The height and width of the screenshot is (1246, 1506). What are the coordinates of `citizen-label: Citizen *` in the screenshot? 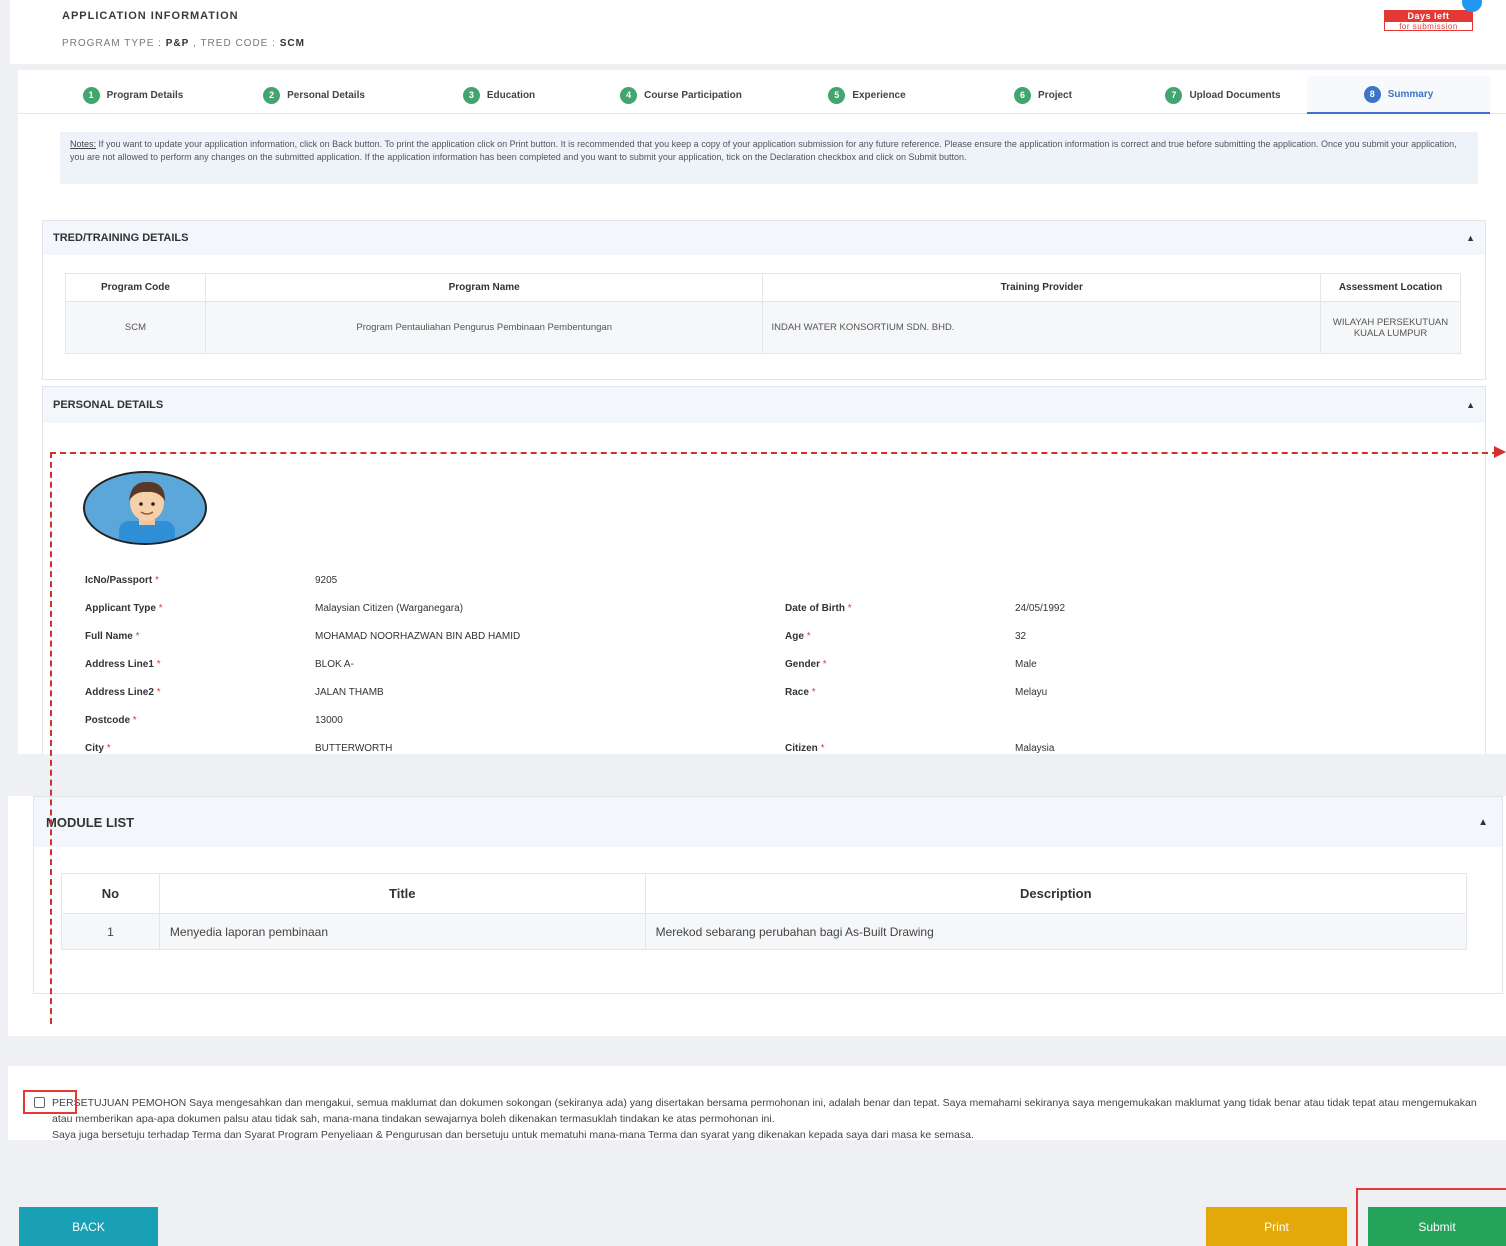 It's located at (805, 748).